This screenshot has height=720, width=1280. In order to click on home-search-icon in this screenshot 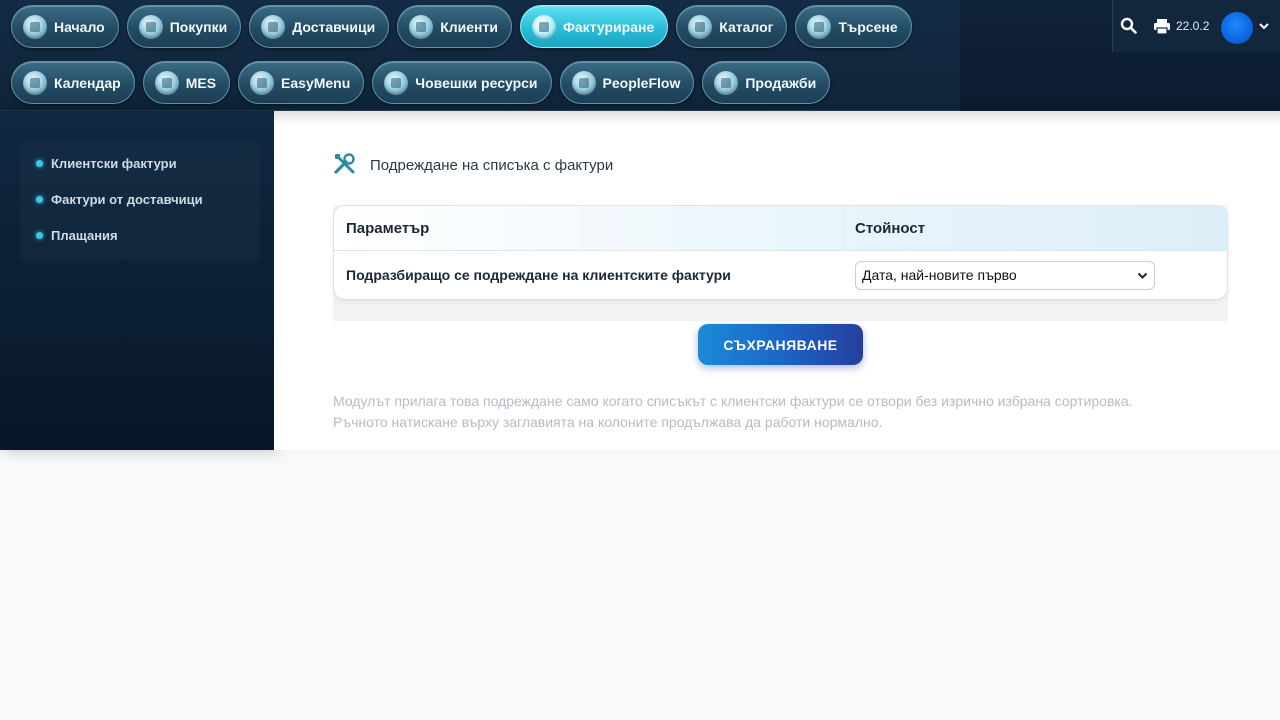, I will do `click(819, 26)`.